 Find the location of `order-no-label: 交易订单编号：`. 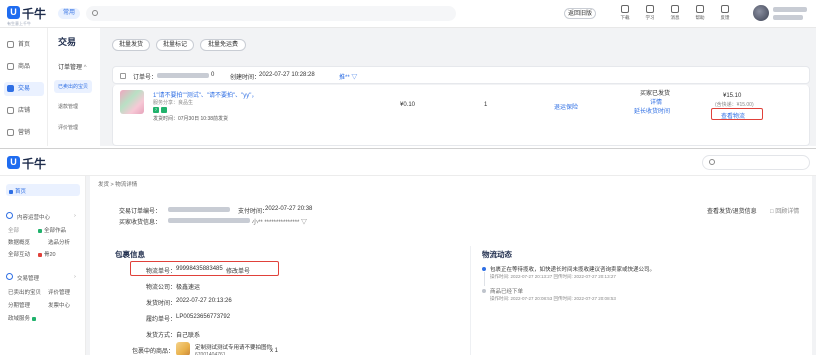

order-no-label: 交易订单编号： is located at coordinates (140, 212).